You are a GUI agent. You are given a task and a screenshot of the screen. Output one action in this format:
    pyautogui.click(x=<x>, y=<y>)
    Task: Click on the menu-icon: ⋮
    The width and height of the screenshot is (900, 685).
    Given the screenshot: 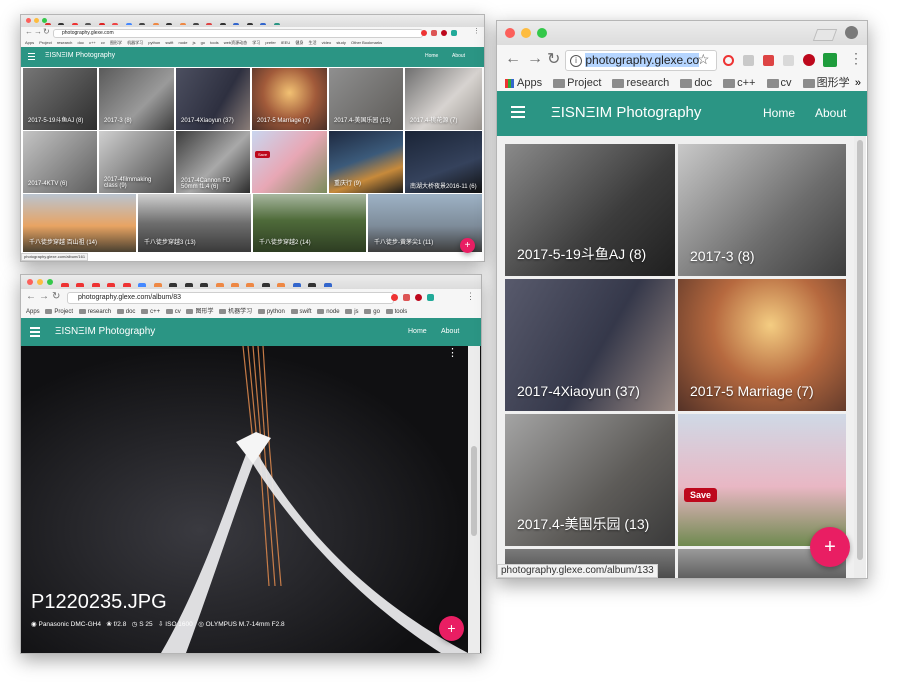 What is the action you would take?
    pyautogui.click(x=476, y=31)
    